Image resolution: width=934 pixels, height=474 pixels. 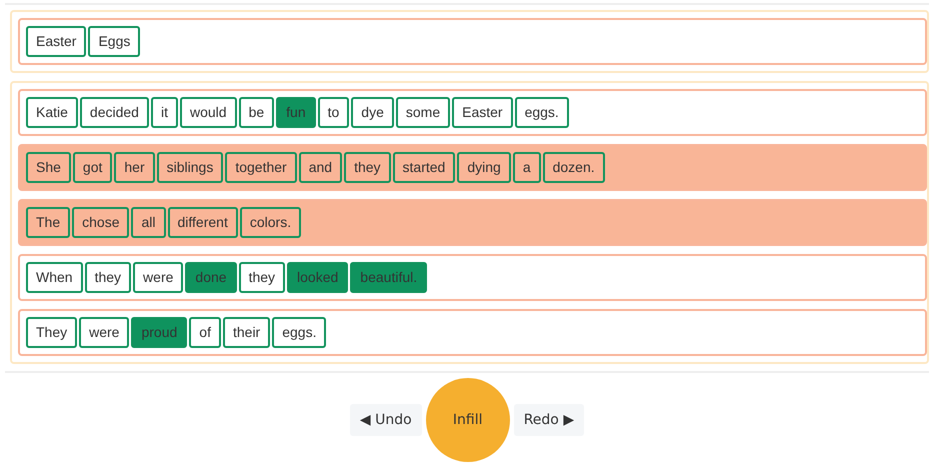 I want to click on word-chip: to, so click(x=334, y=112).